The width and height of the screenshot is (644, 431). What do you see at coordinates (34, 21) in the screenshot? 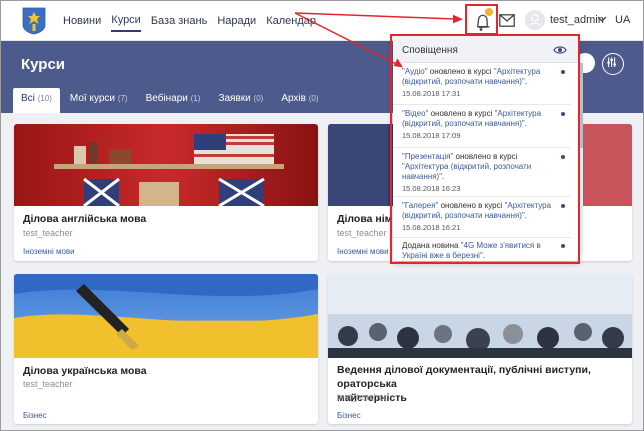
I see `kyiv-emblem-icon` at bounding box center [34, 21].